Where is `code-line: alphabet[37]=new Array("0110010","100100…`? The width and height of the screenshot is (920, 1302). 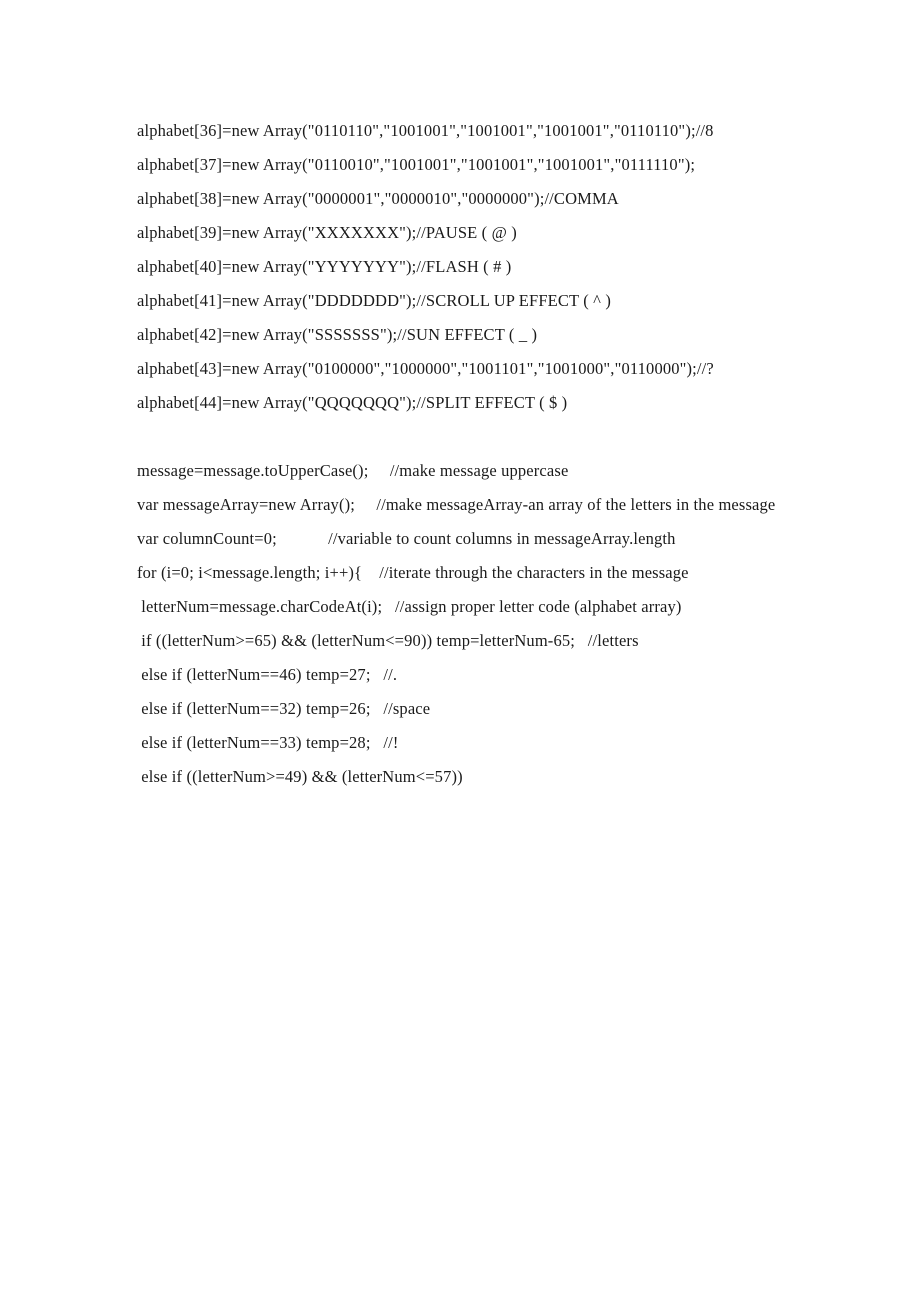
code-line: alphabet[37]=new Array("0110010","100100… is located at coordinates (416, 164).